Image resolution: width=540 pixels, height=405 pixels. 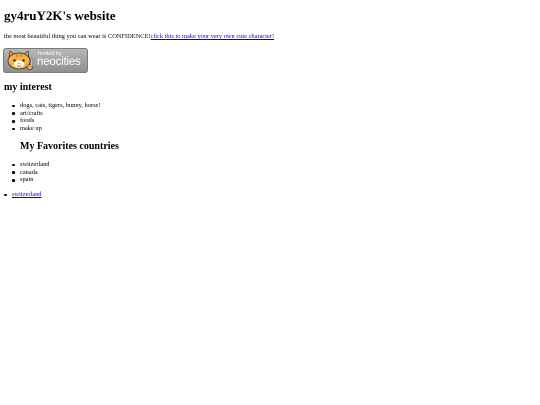 I want to click on interests-heading: my interest, so click(x=28, y=87).